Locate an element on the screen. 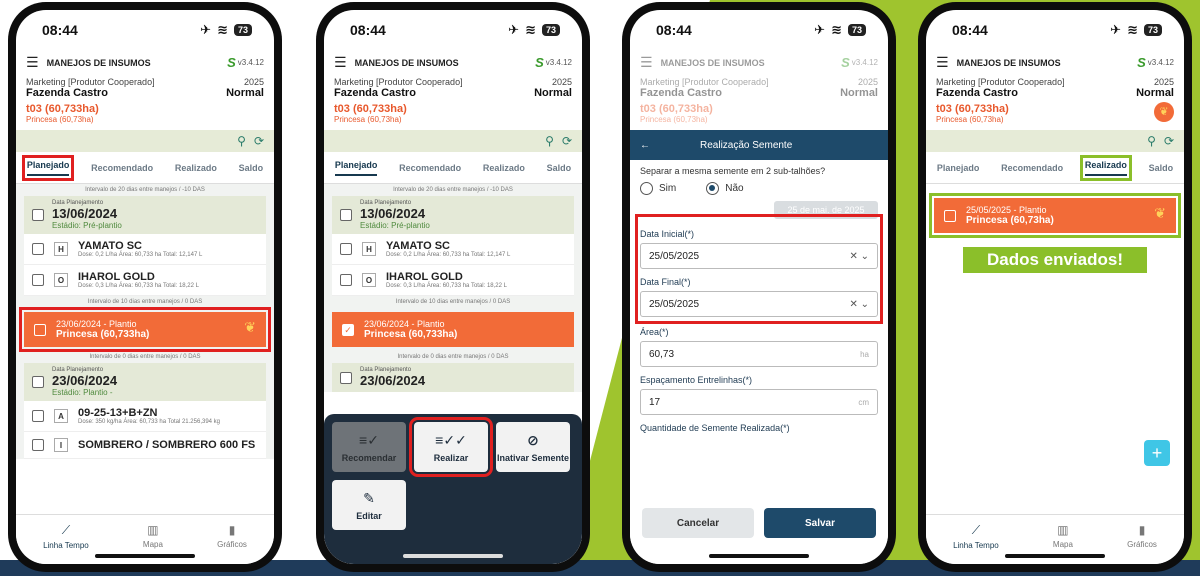 The width and height of the screenshot is (1200, 576). product-row: I SOMBRERO / SOMBRERO 600 FS is located at coordinates (145, 445).